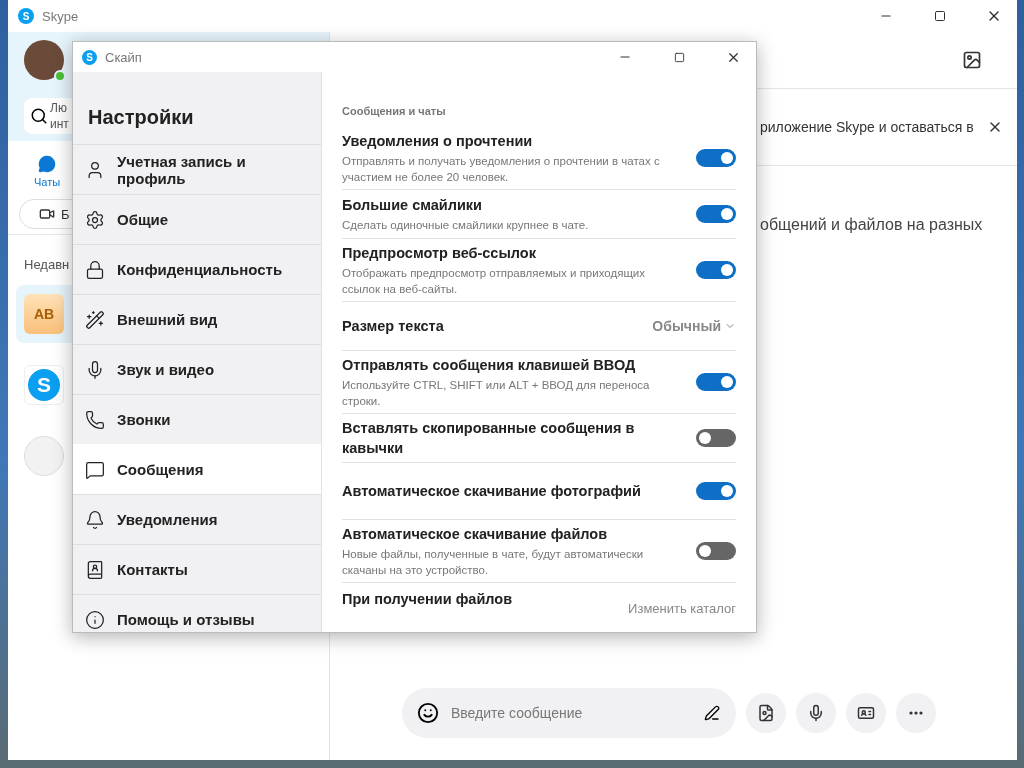  What do you see at coordinates (493, 562) in the screenshot?
I see `setting-description: Новые файлы, полученные в чате, будут автоматически скачаны на это устройство.` at bounding box center [493, 562].